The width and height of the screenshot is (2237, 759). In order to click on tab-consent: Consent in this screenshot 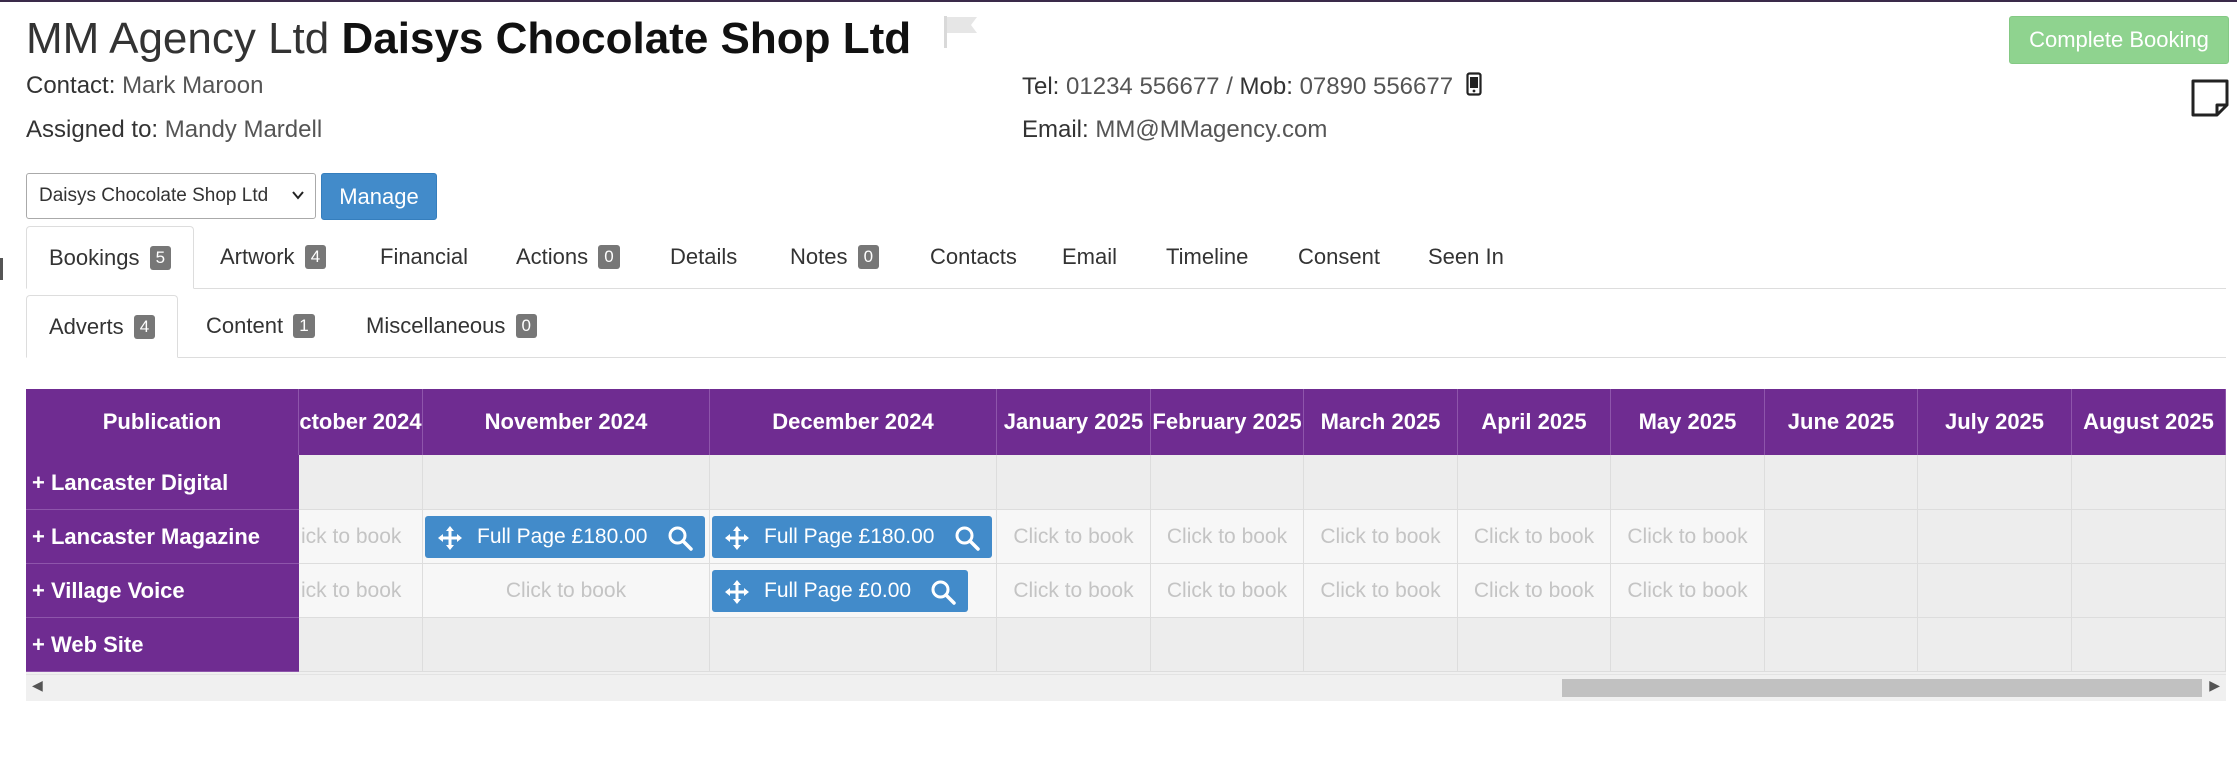, I will do `click(1339, 257)`.